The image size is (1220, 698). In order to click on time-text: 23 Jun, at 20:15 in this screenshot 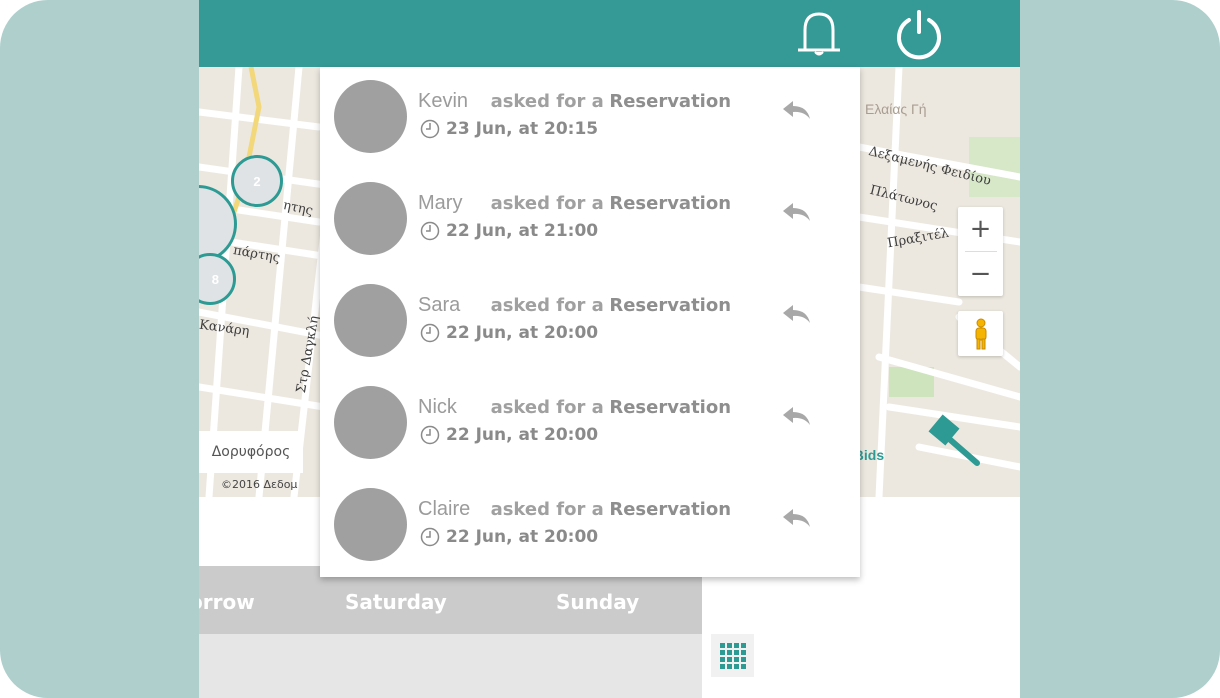, I will do `click(522, 129)`.